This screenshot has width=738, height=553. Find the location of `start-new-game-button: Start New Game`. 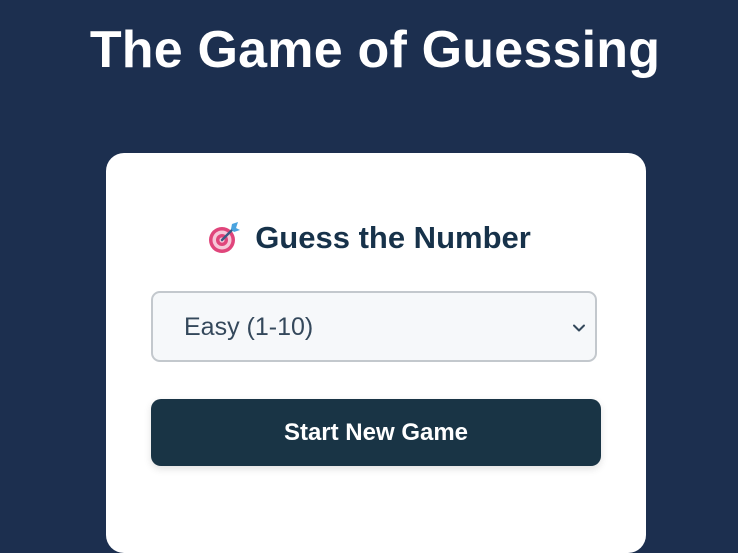

start-new-game-button: Start New Game is located at coordinates (376, 432).